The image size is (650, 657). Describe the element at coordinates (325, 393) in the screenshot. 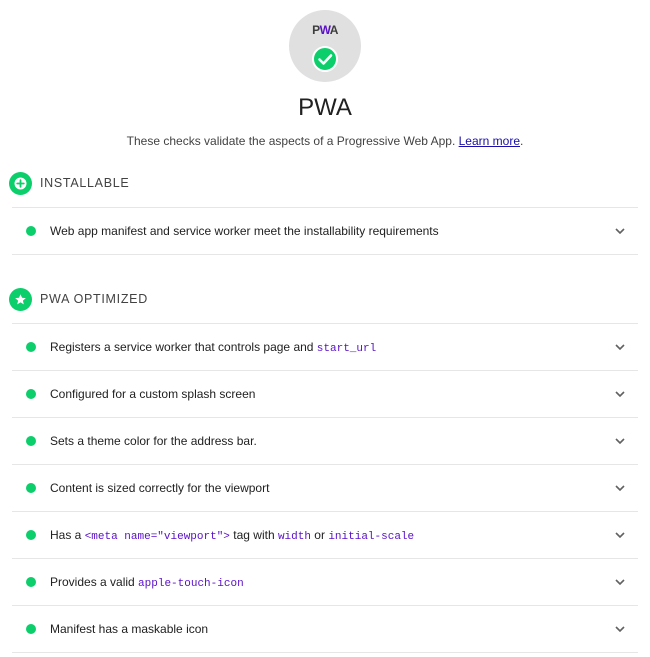

I see `audit-splash-screen: Configured for a custom splash screen` at that location.